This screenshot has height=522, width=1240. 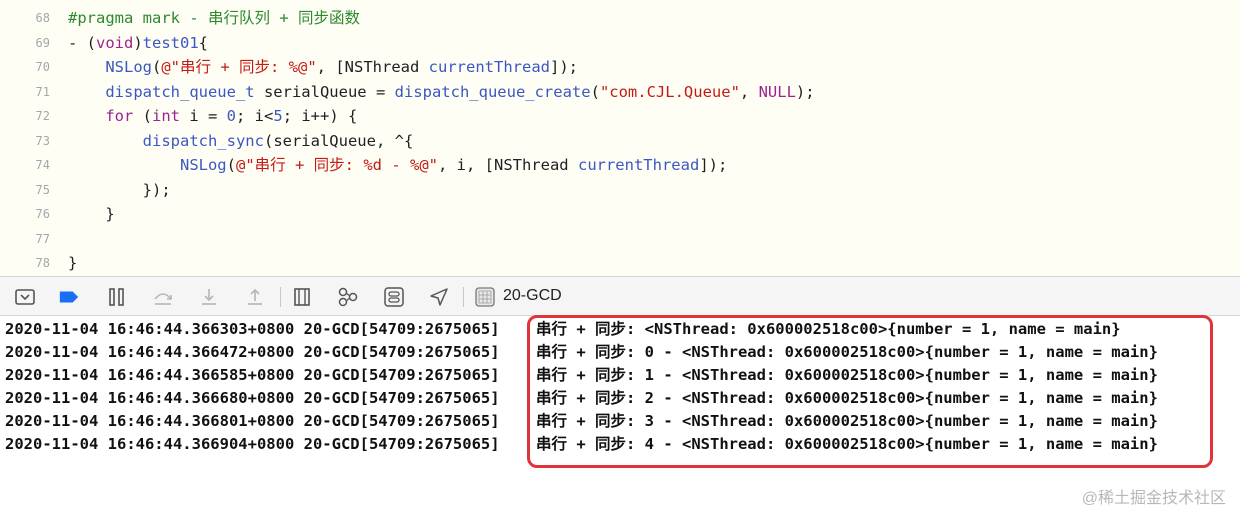 What do you see at coordinates (394, 297) in the screenshot?
I see `environment-overrides-icon` at bounding box center [394, 297].